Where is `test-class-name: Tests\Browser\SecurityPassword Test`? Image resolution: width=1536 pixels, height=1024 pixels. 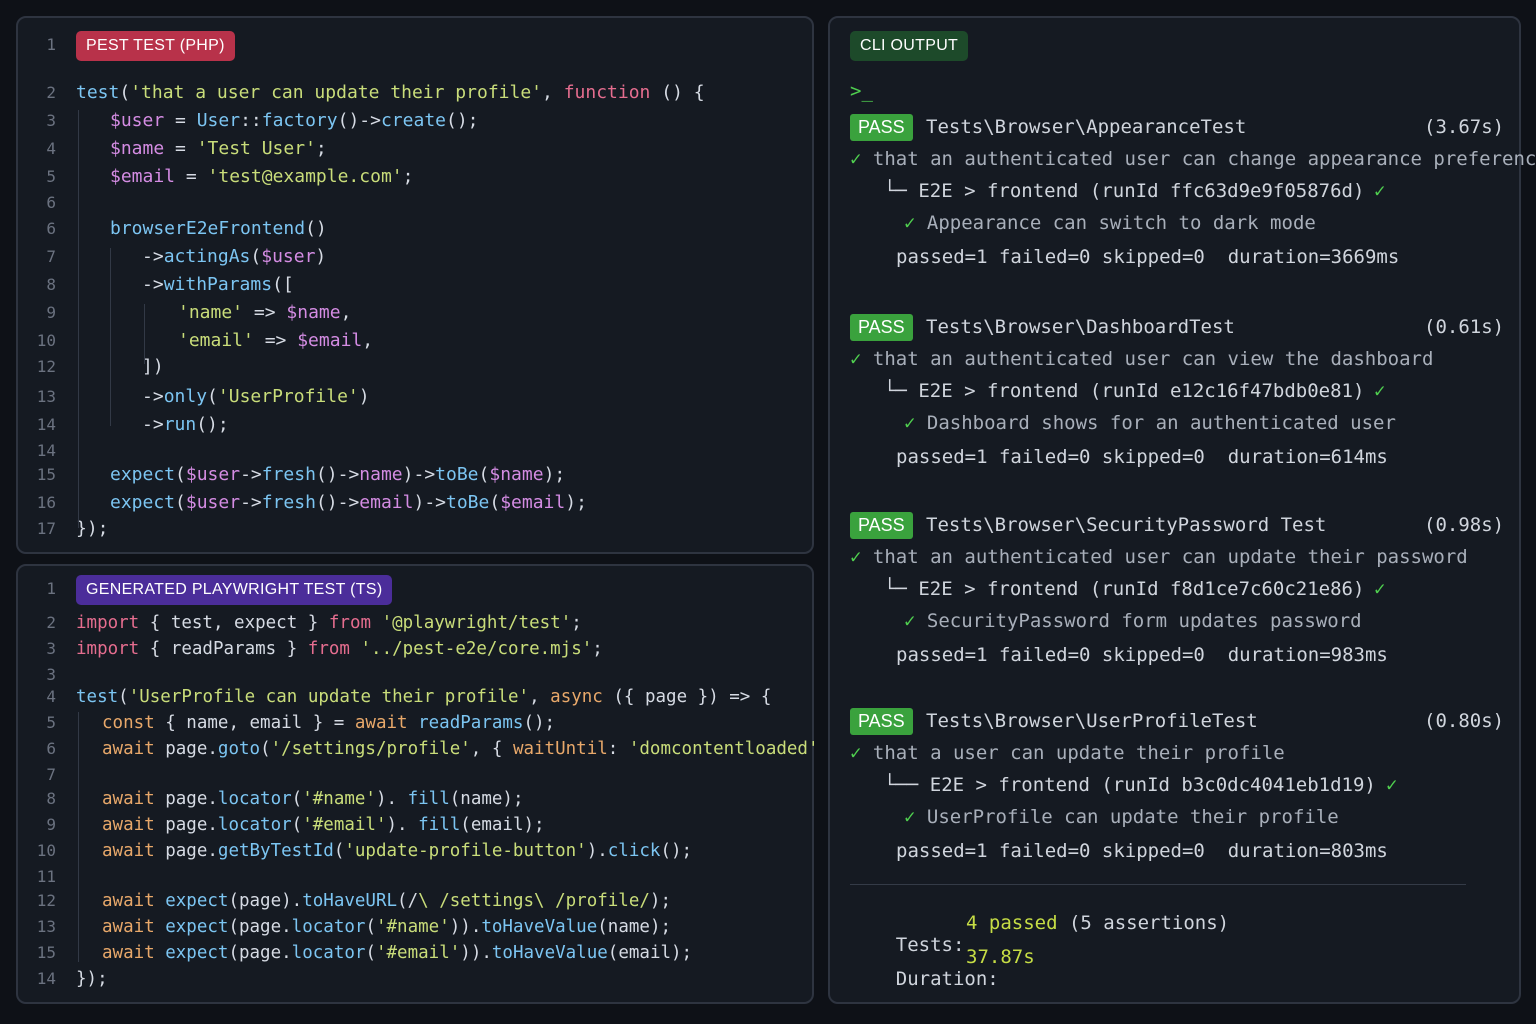 test-class-name: Tests\Browser\SecurityPassword Test is located at coordinates (1126, 525).